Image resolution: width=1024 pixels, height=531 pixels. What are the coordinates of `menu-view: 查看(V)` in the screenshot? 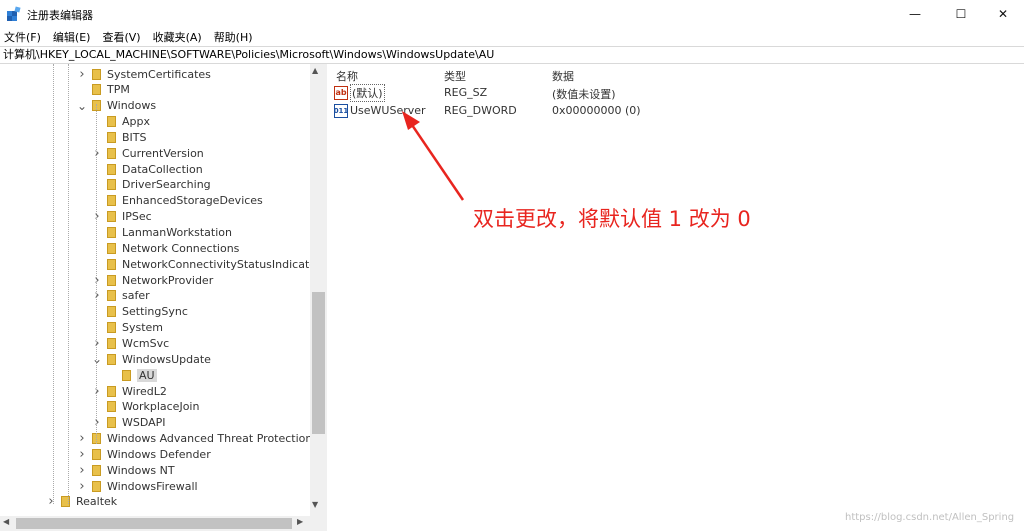 It's located at (121, 37).